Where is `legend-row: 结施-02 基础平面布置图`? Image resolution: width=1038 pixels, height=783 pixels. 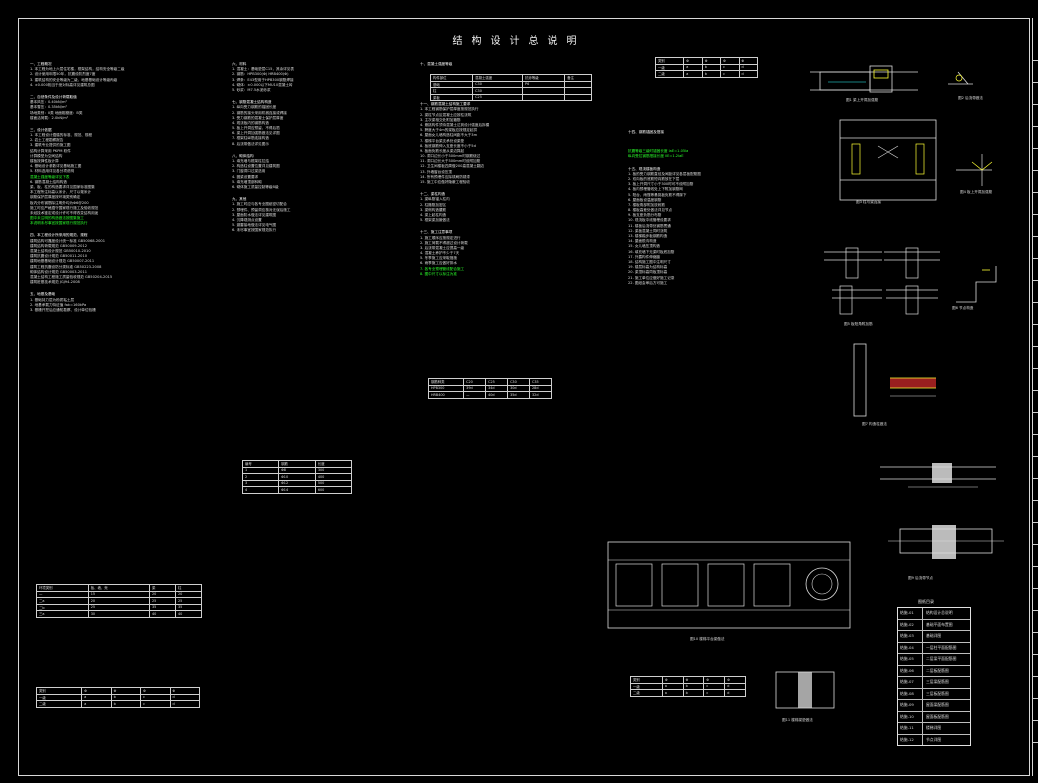 legend-row: 结施-02 基础平面布置图 is located at coordinates (934, 624).